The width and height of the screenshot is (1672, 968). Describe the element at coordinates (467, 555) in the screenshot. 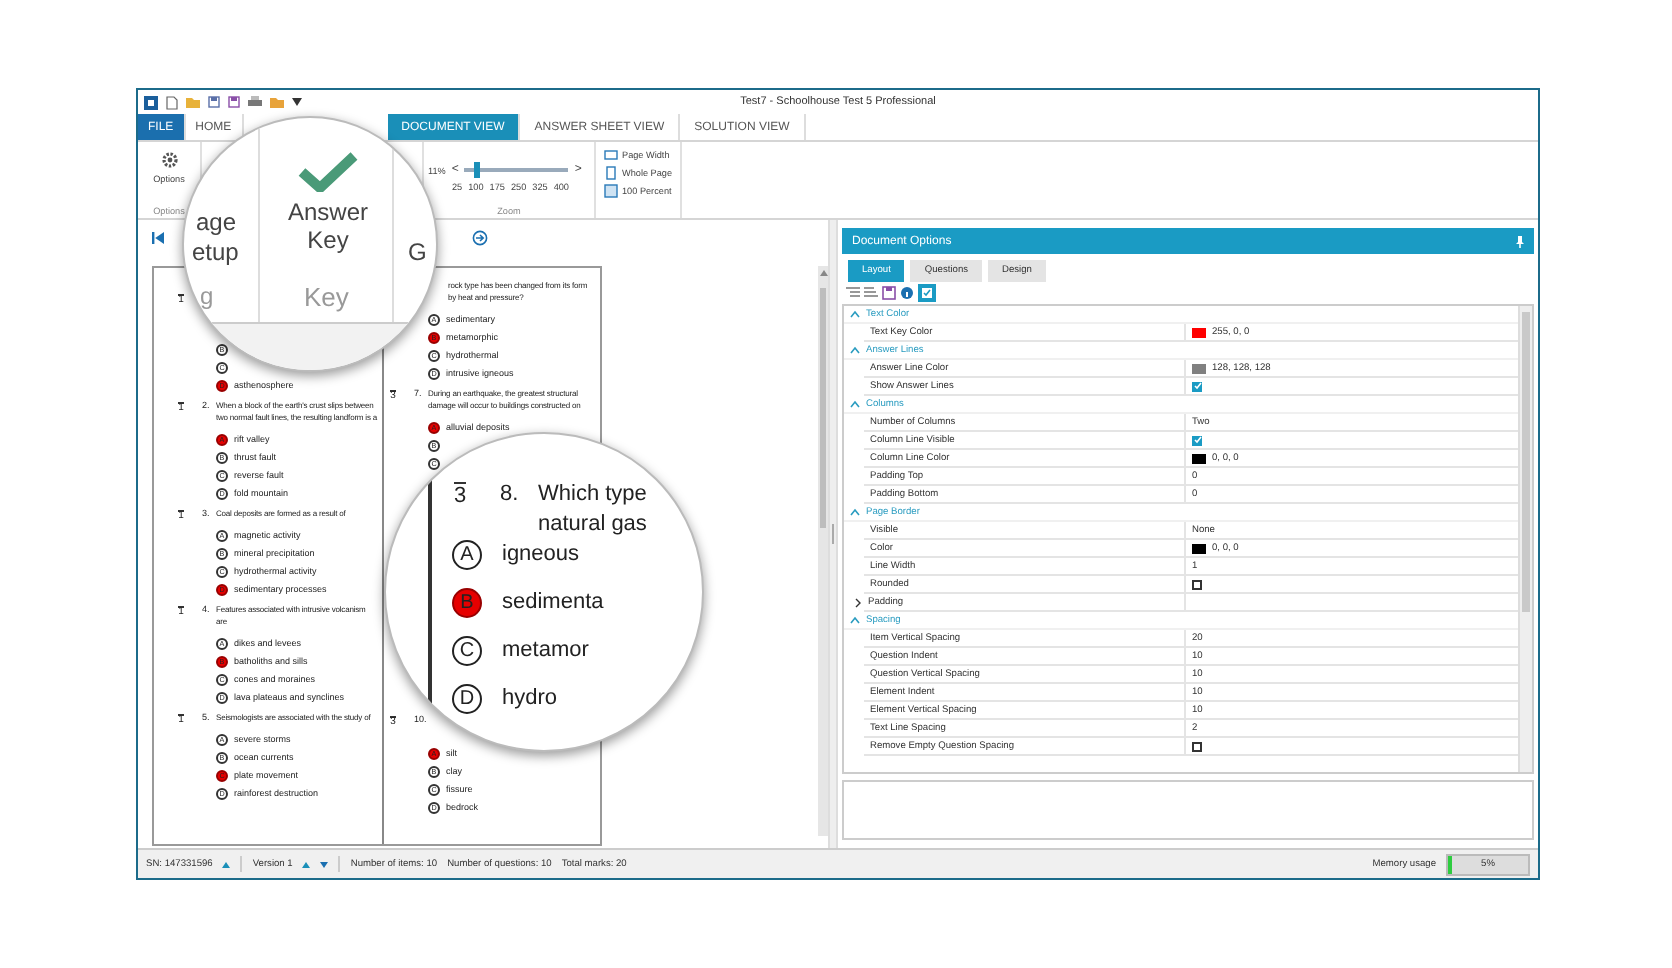

I see `answer-bubble: A` at that location.